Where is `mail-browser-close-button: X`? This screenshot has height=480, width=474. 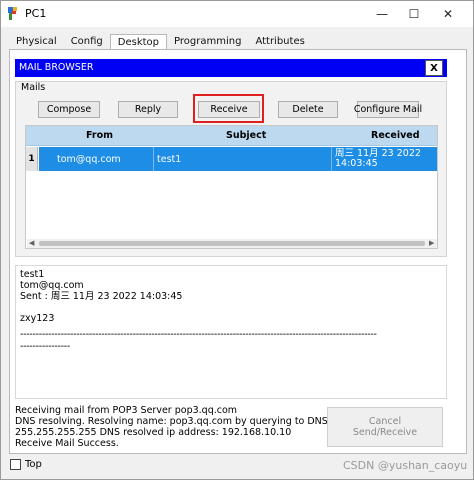
mail-browser-close-button: X is located at coordinates (434, 68).